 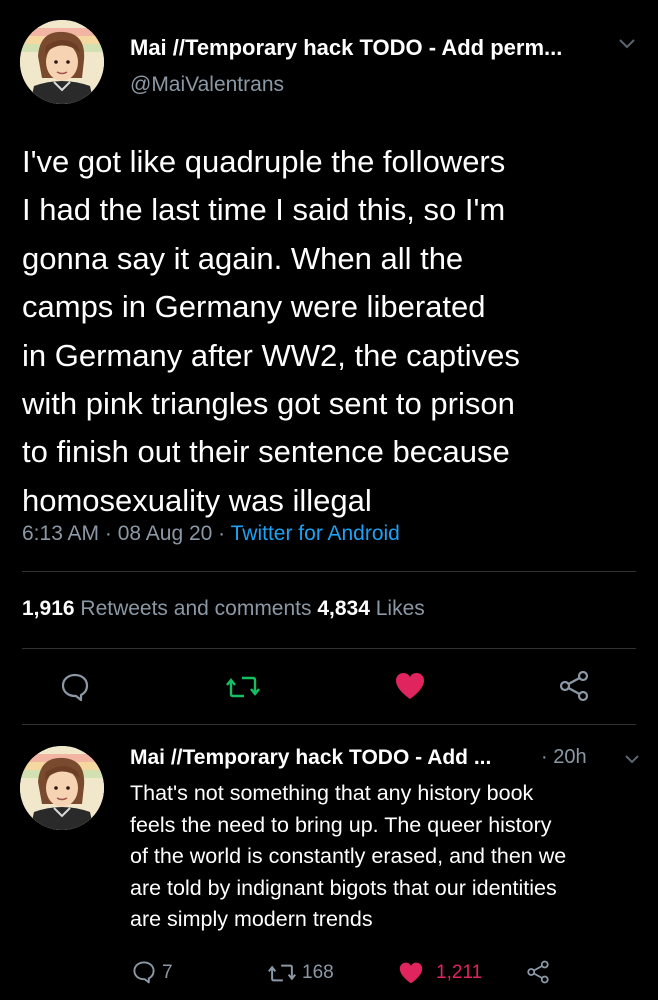 What do you see at coordinates (318, 972) in the screenshot?
I see `retweet-count: 168` at bounding box center [318, 972].